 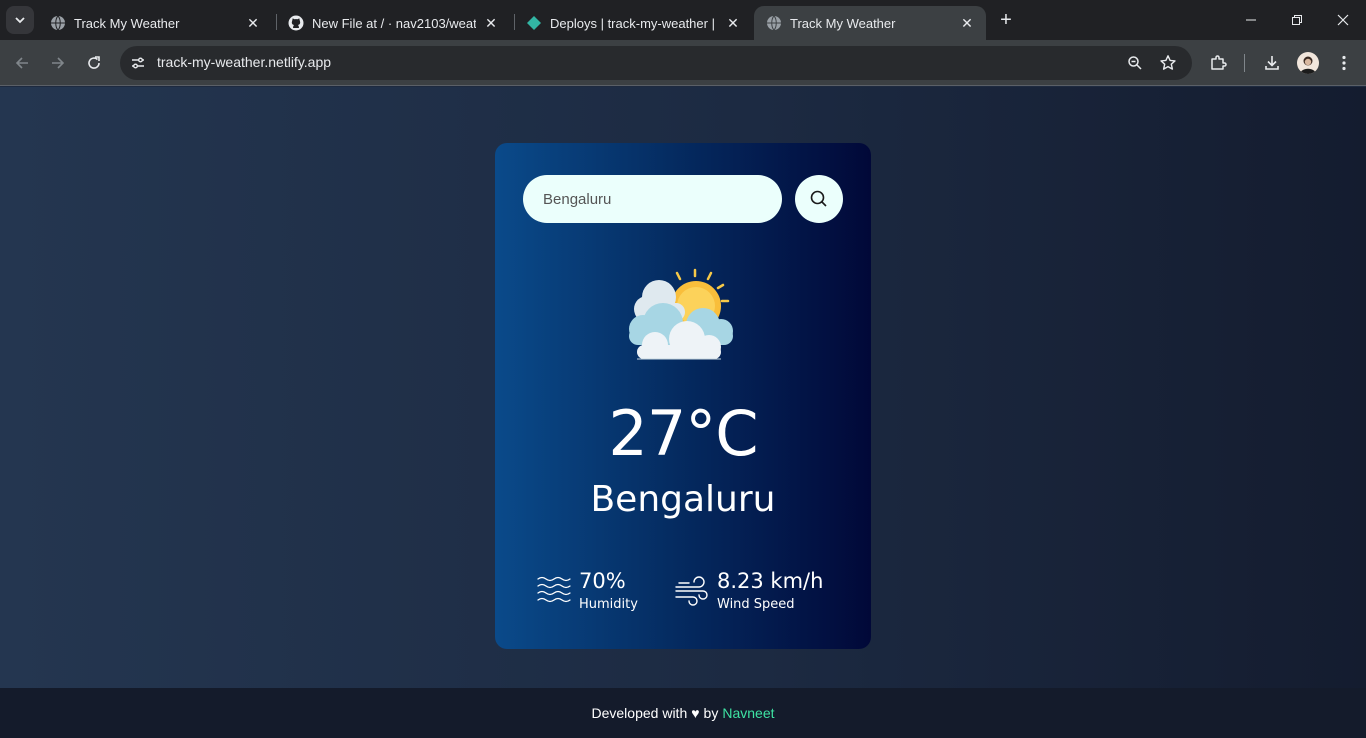 I want to click on temperature-value: 27°C, so click(x=683, y=433).